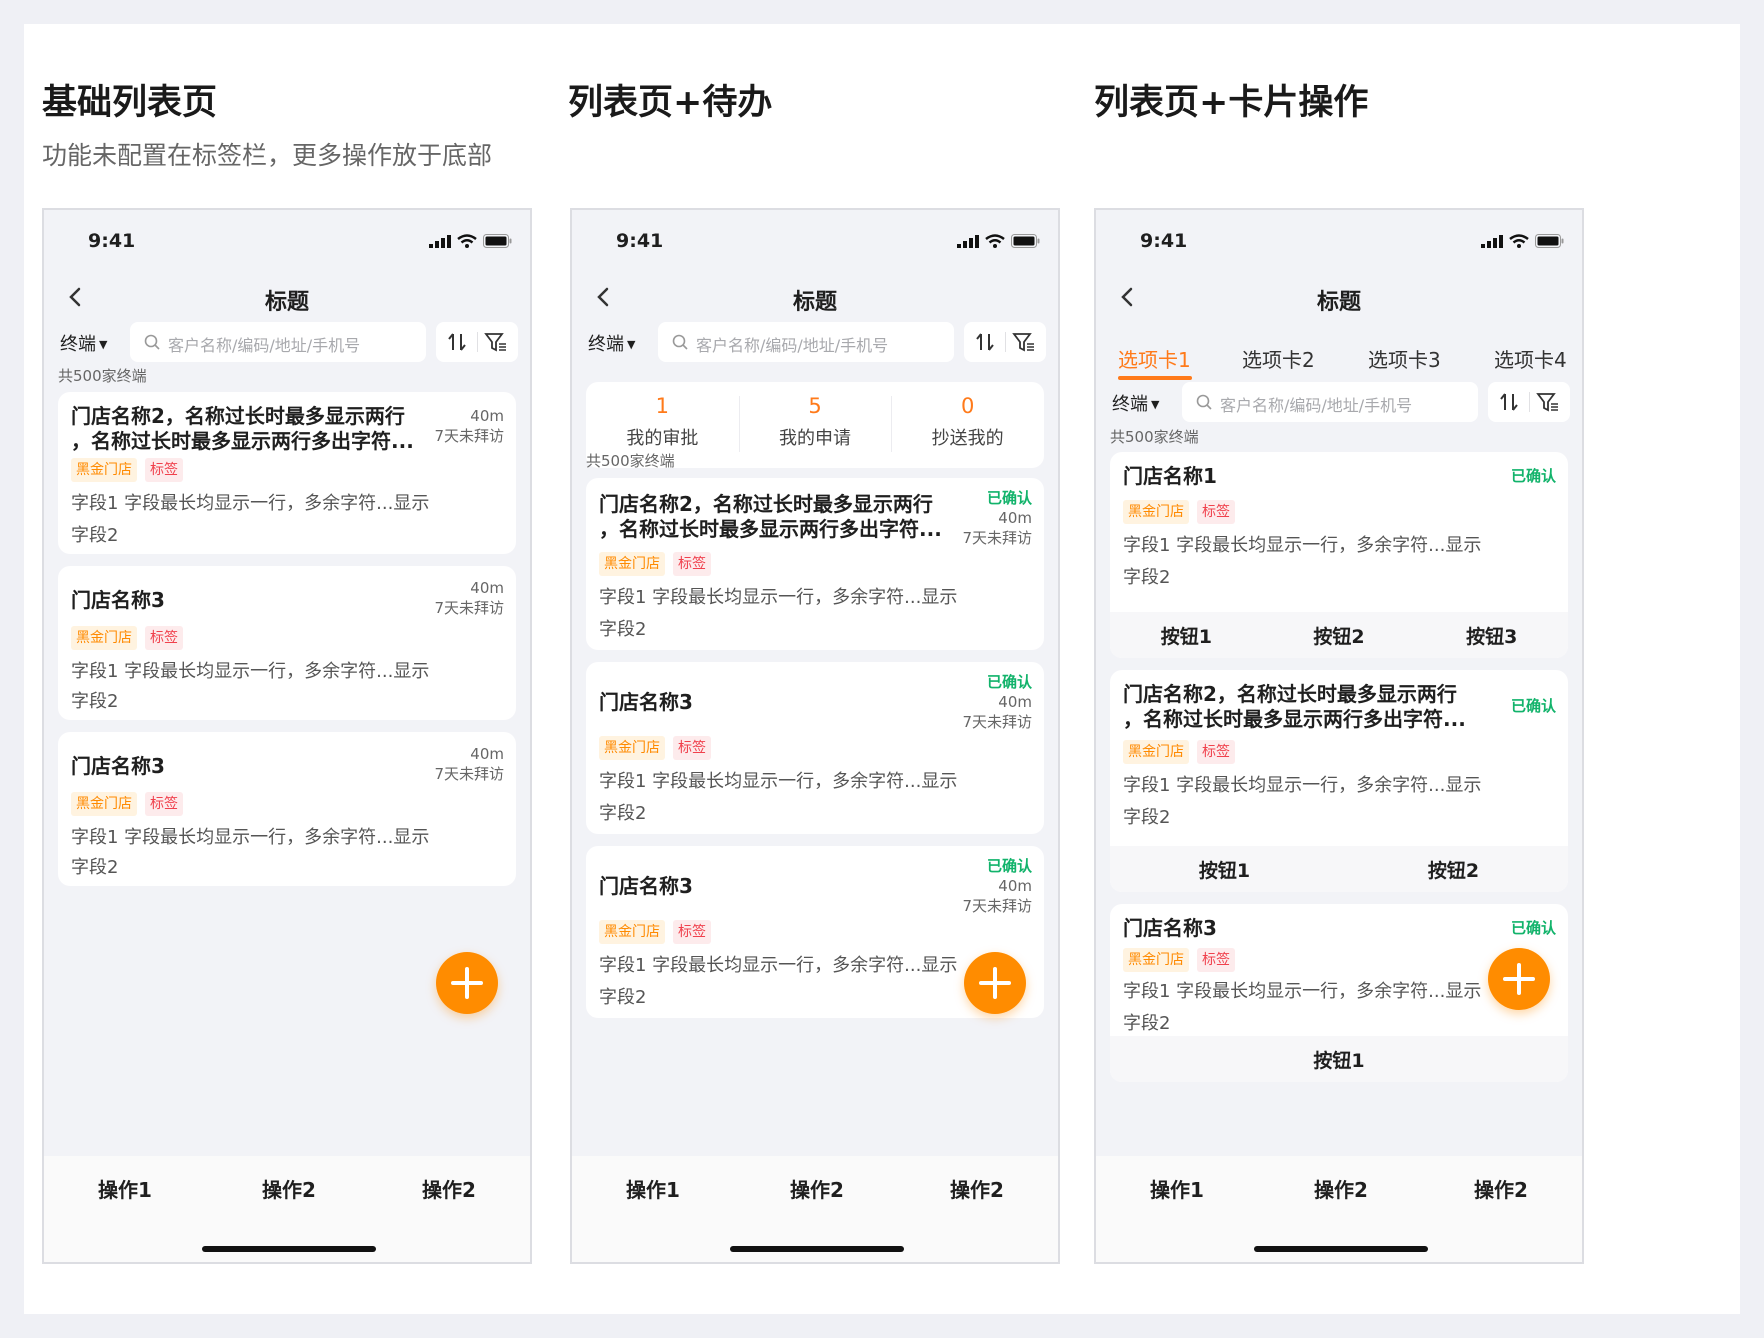  I want to click on todo-application: 5 我的申请, so click(815, 425).